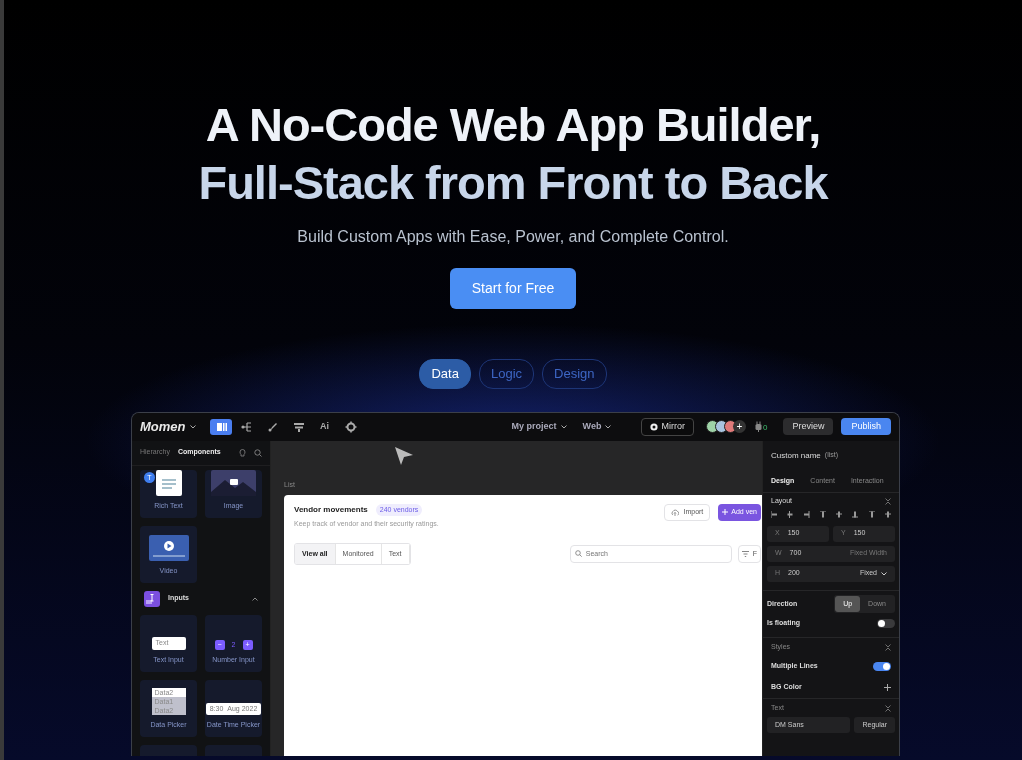 This screenshot has width=1022, height=760. I want to click on landscape-image-drawing, so click(233, 483).